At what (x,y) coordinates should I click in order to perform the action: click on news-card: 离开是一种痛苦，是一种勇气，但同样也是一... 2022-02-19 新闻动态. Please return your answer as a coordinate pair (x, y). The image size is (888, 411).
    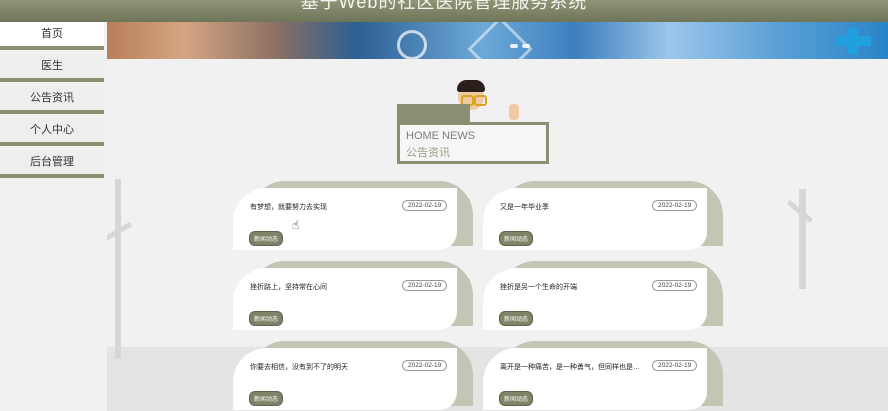
    Looking at the image, I should click on (603, 375).